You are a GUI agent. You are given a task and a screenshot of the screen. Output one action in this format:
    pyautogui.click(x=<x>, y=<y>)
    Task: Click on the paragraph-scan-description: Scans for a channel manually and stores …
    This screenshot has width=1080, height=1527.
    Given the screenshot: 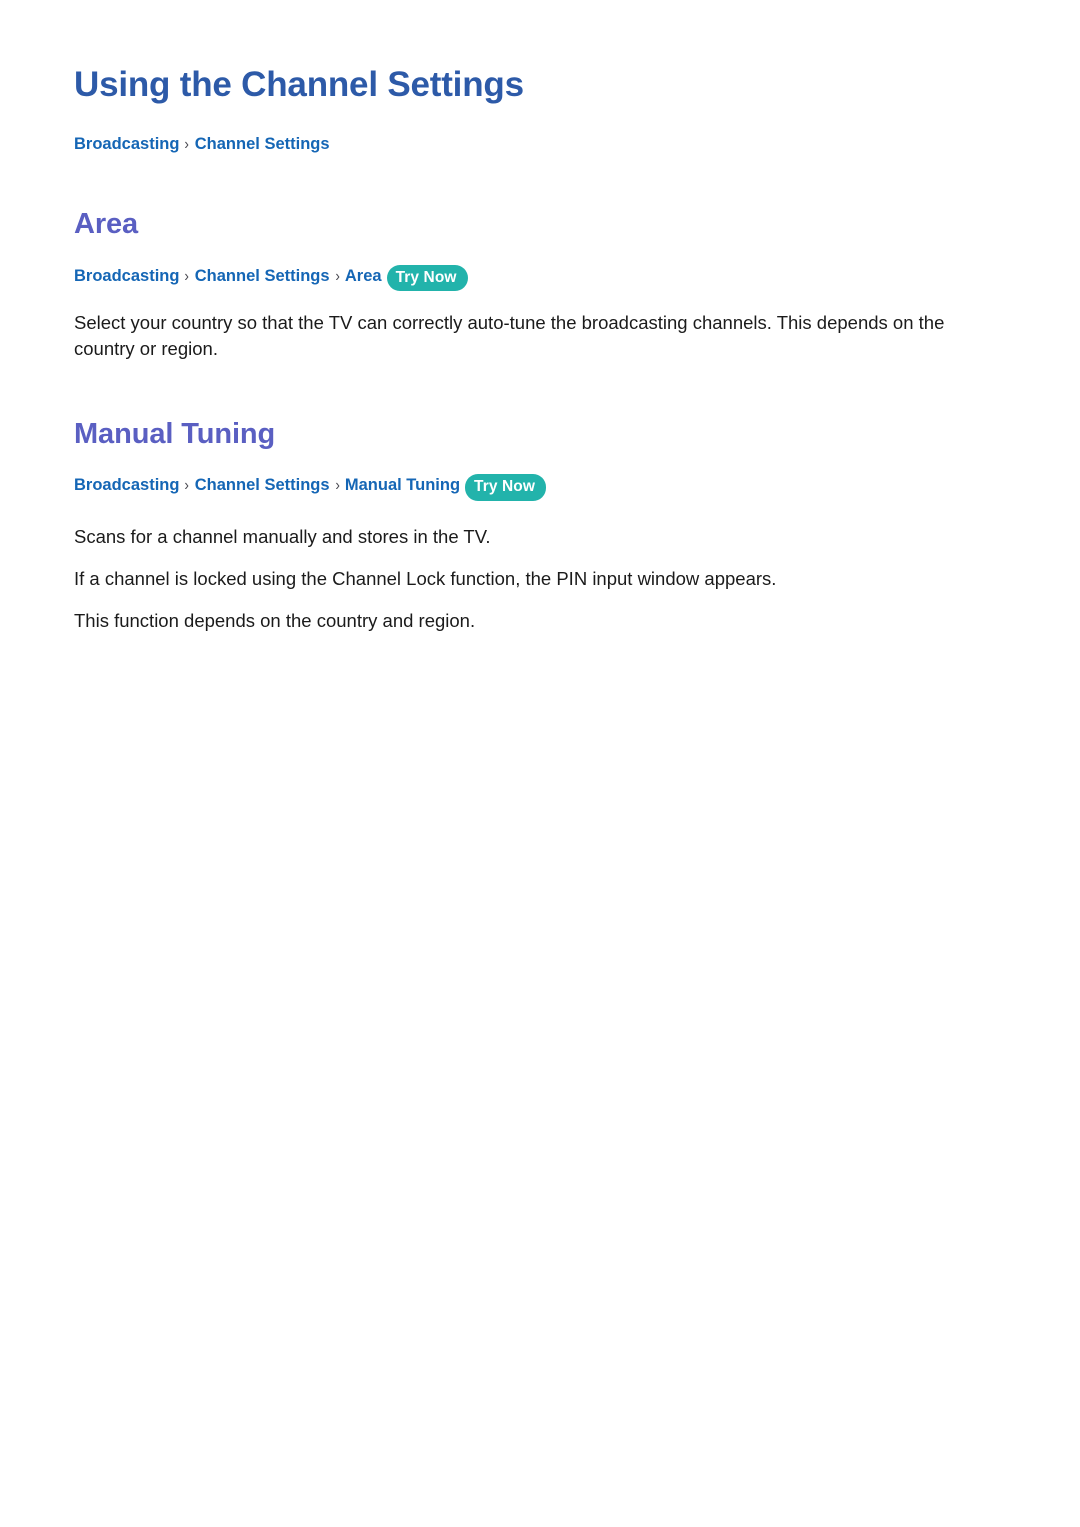 What is the action you would take?
    pyautogui.click(x=282, y=536)
    